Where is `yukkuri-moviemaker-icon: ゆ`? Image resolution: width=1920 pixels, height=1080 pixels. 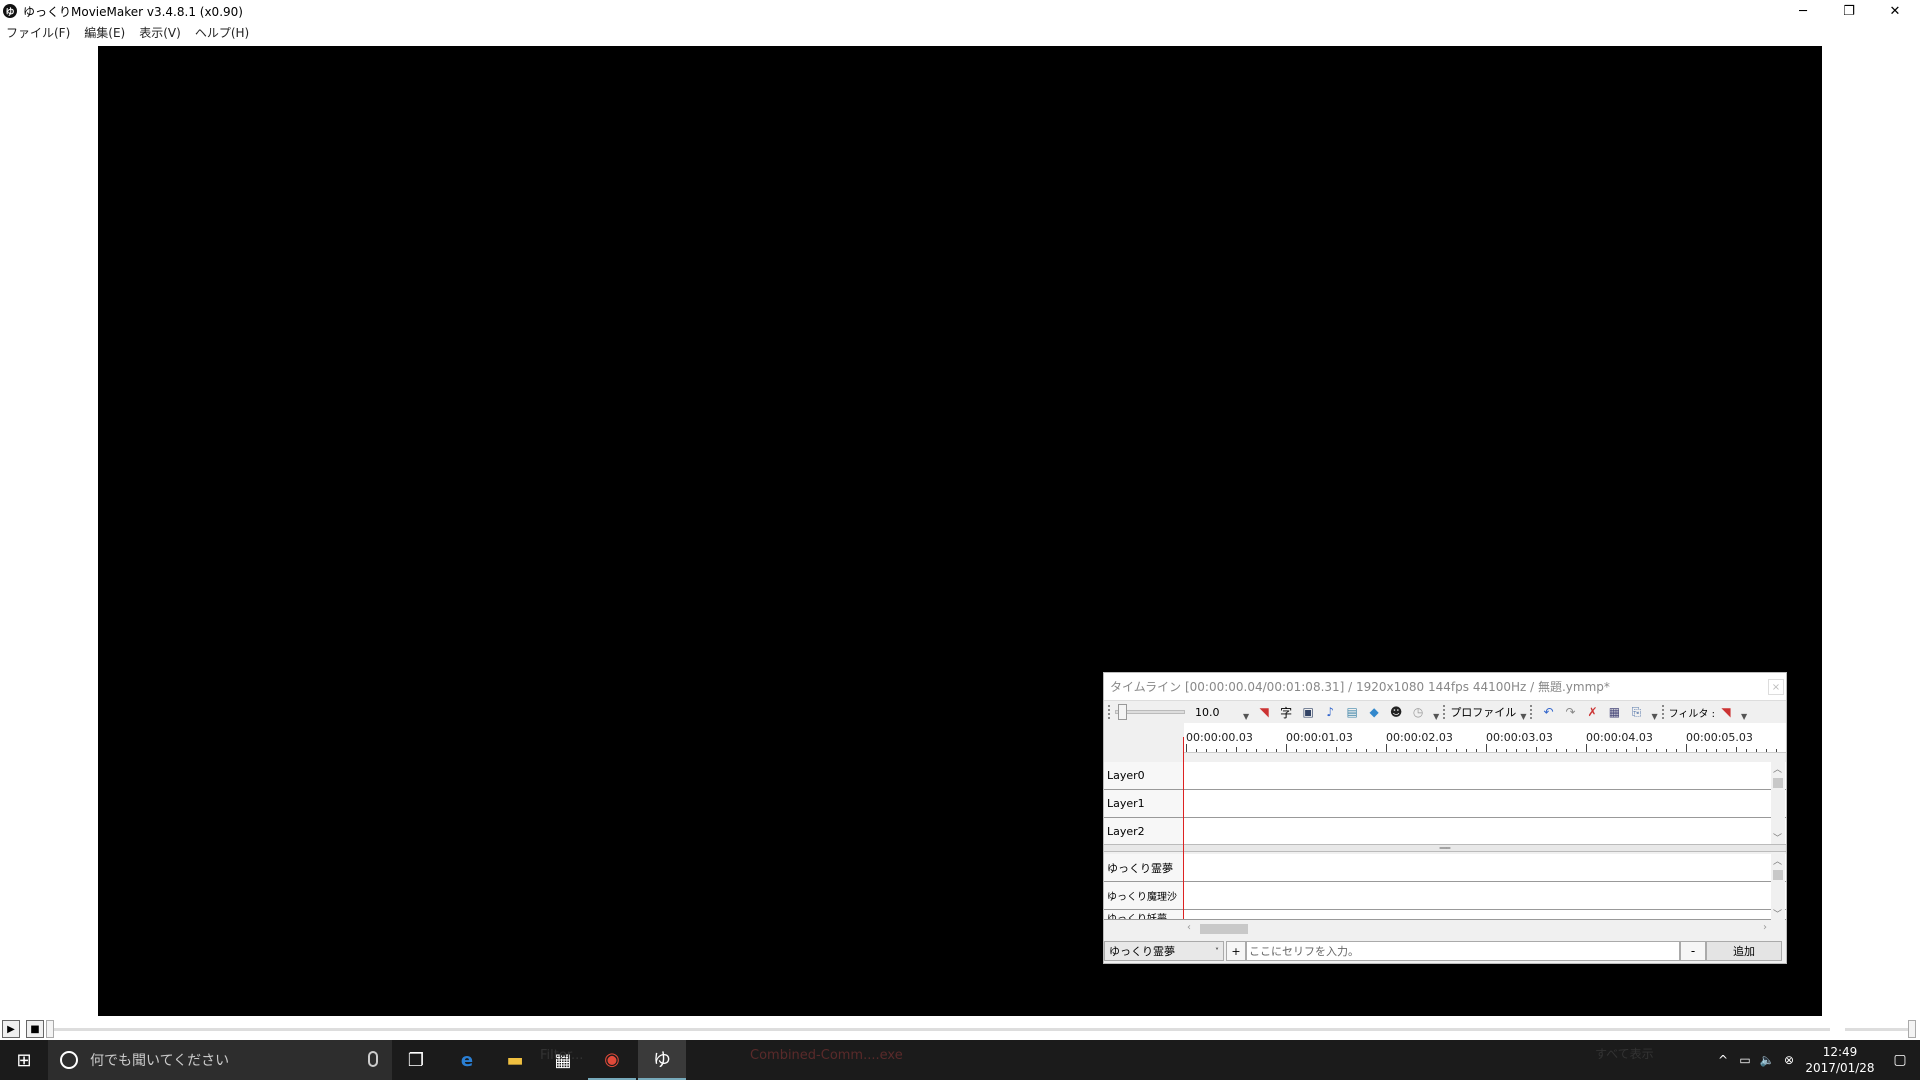 yukkuri-moviemaker-icon: ゆ is located at coordinates (662, 1060).